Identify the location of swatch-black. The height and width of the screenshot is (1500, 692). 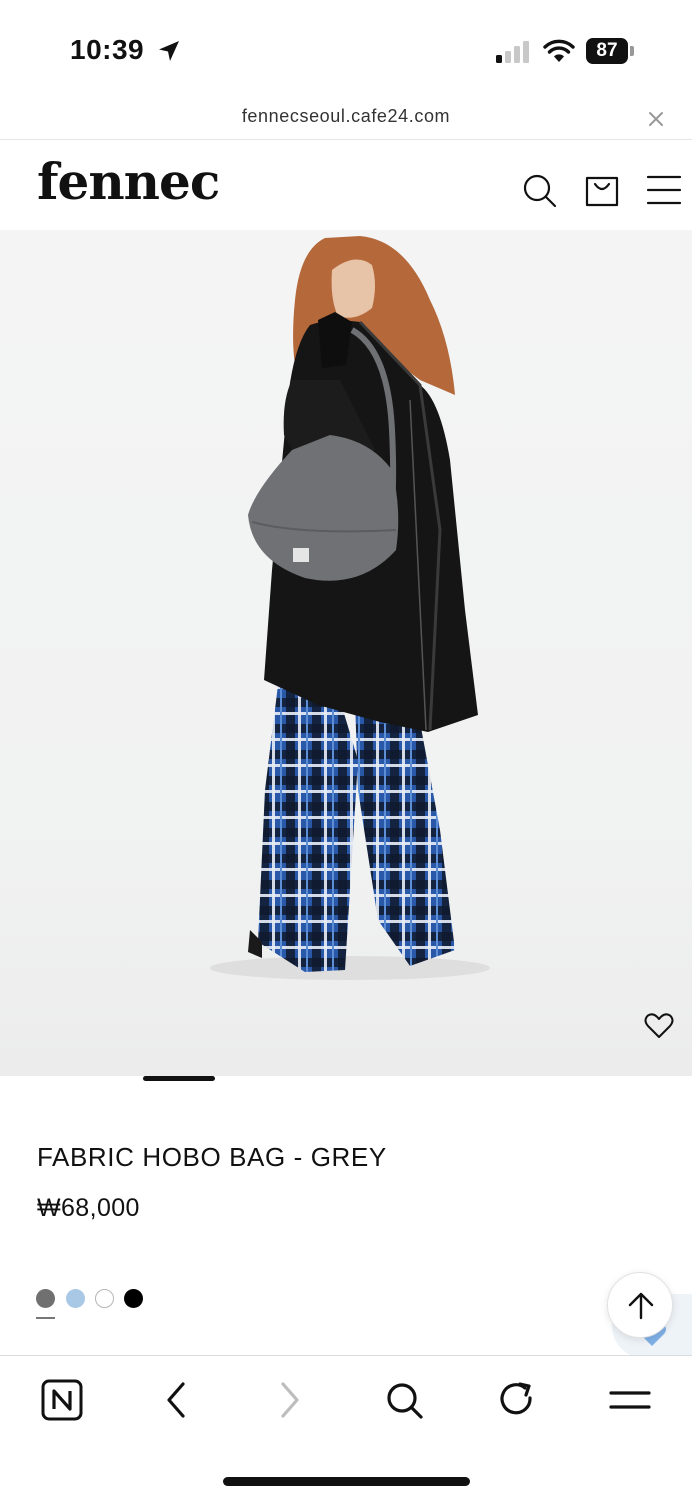
(133, 1298).